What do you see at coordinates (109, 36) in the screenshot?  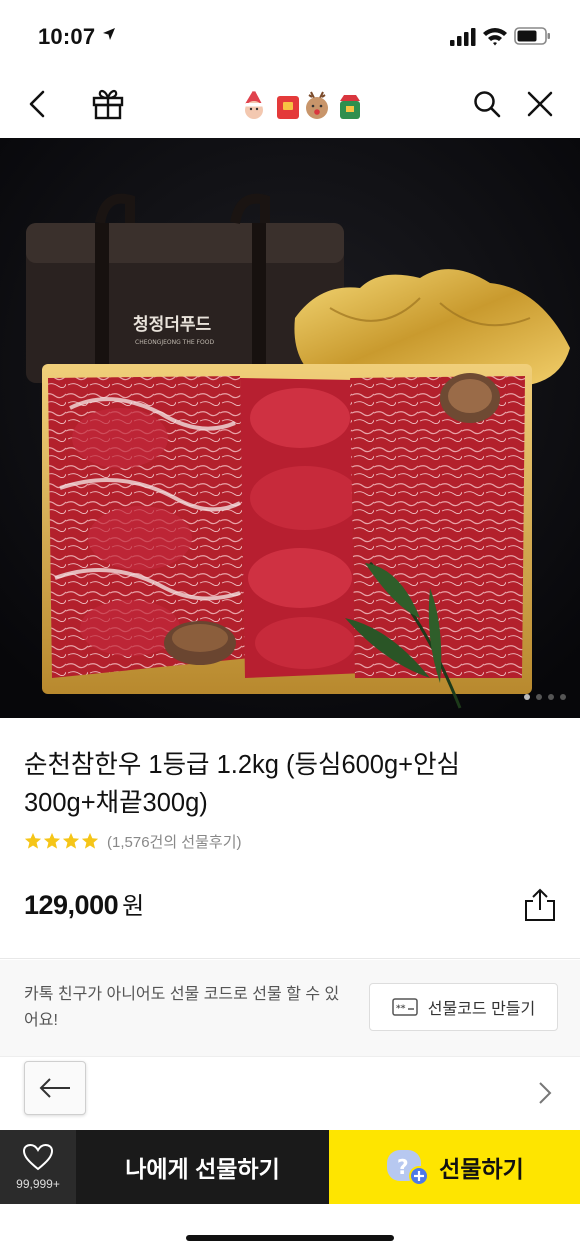 I see `location-arrow-icon` at bounding box center [109, 36].